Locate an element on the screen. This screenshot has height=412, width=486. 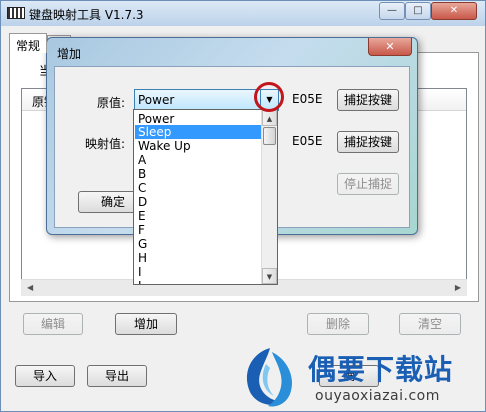
brand-logo-icon is located at coordinates (269, 377).